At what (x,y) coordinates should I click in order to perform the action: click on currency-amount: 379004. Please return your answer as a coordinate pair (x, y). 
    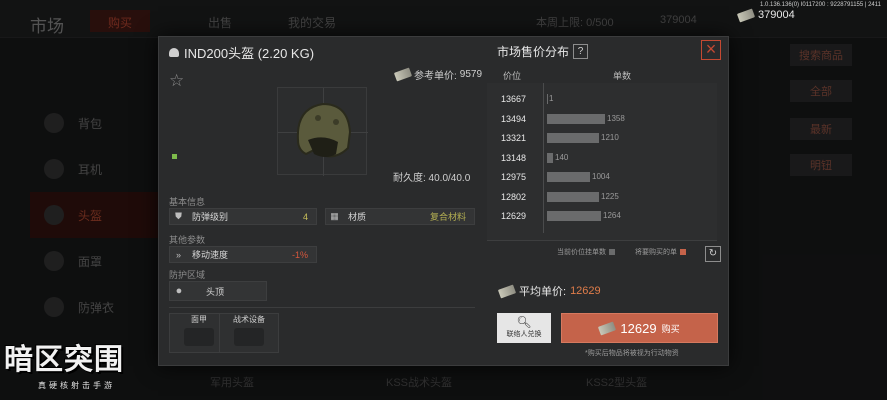
    Looking at the image, I should click on (776, 15).